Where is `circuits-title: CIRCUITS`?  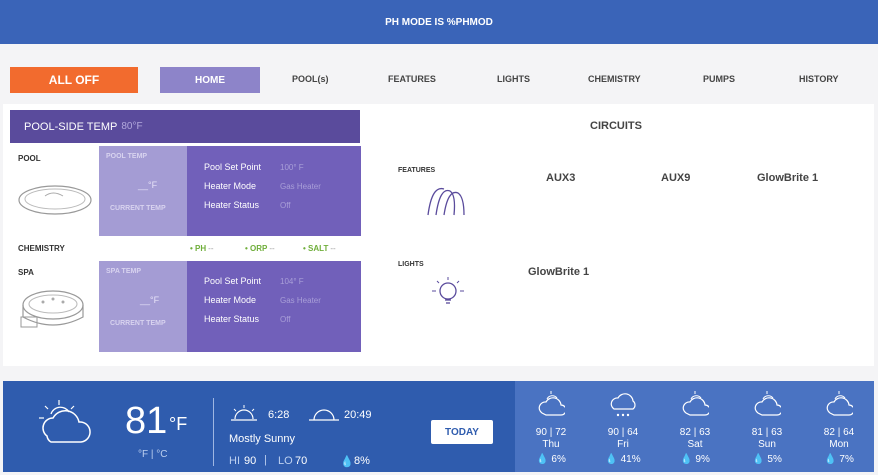 circuits-title: CIRCUITS is located at coordinates (616, 126).